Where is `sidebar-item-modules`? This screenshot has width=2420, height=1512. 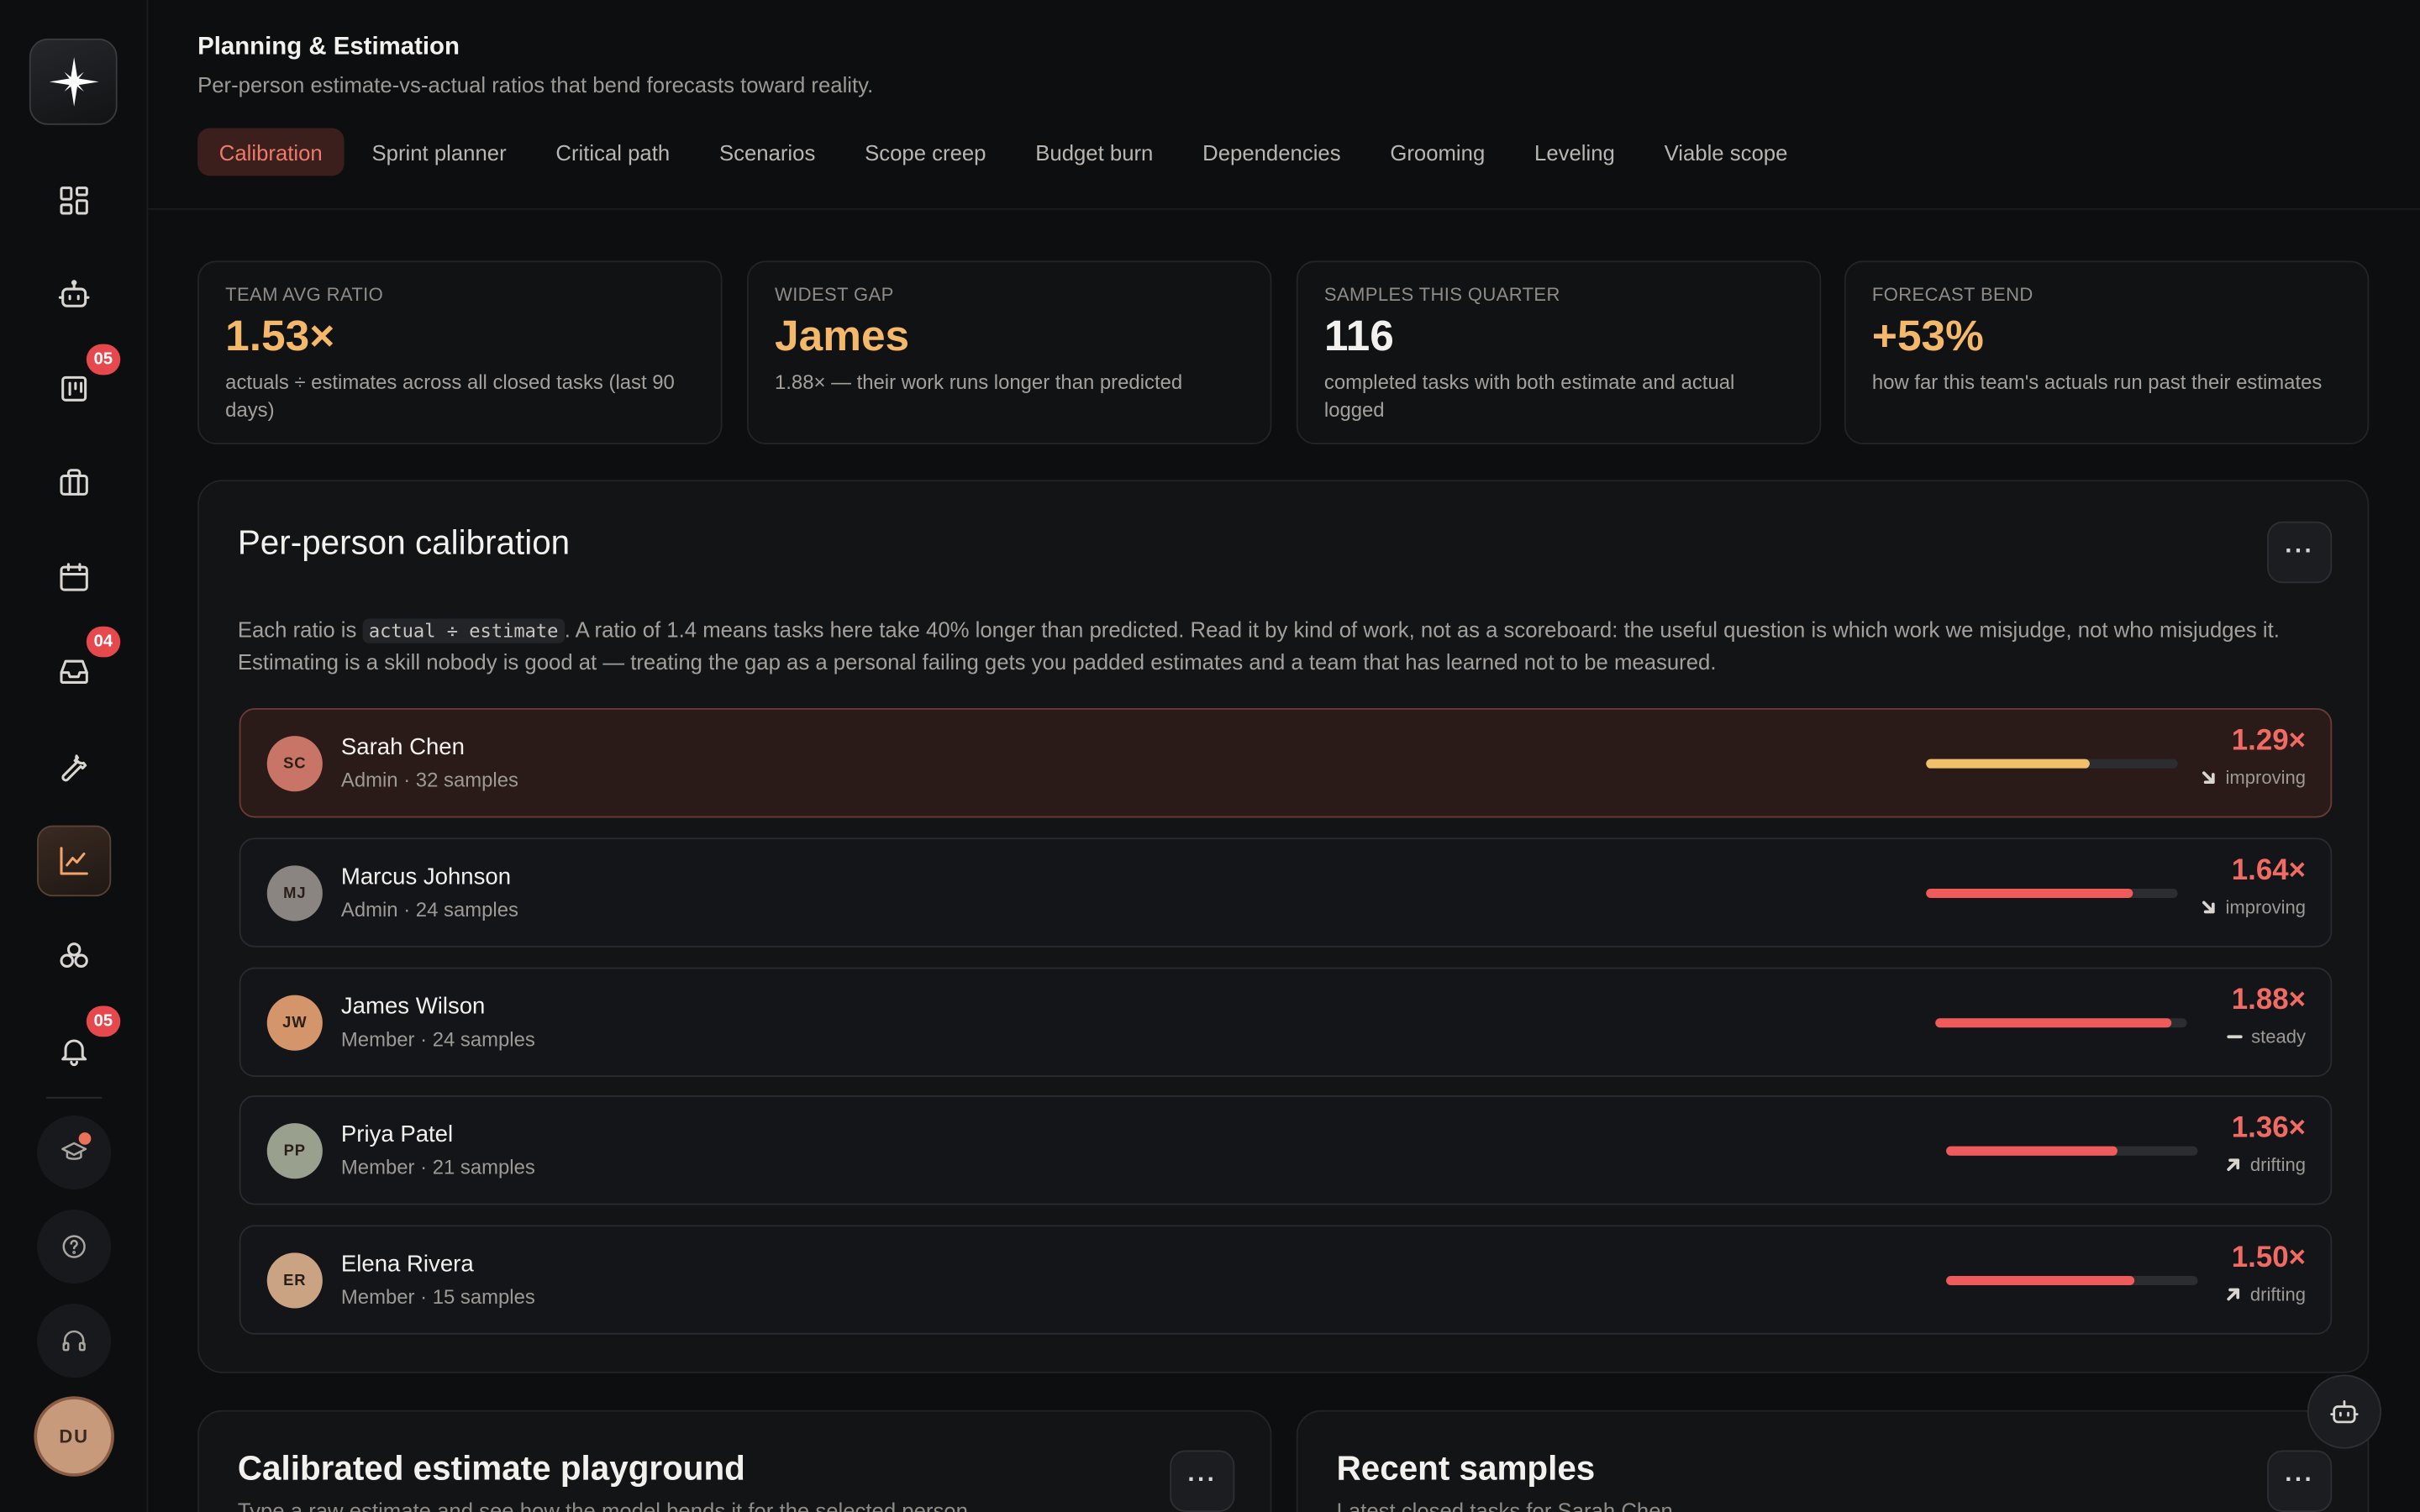 sidebar-item-modules is located at coordinates (74, 956).